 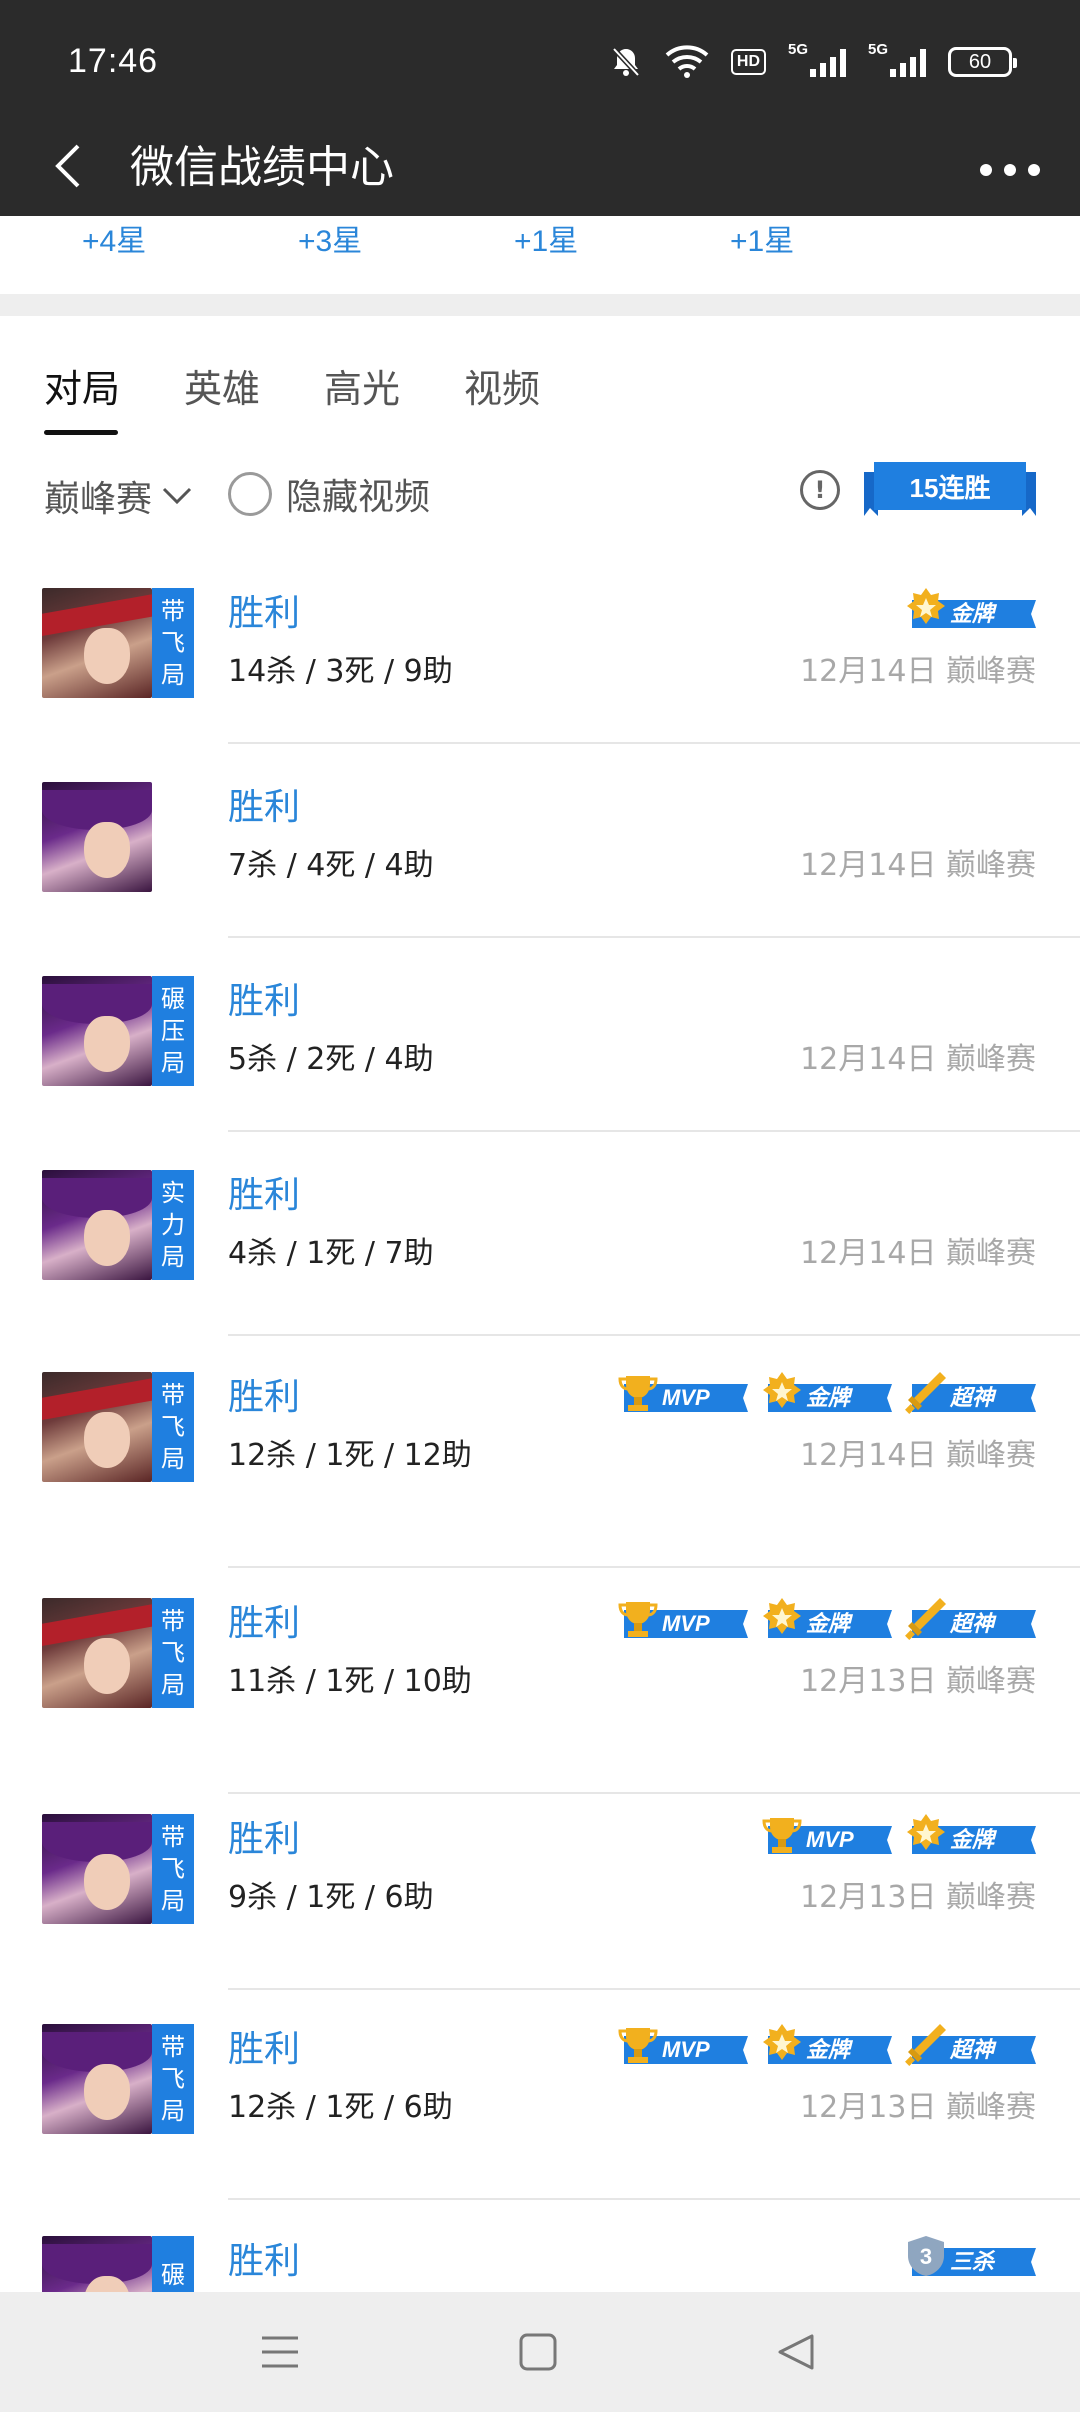 I want to click on signal-5g-icon-2: 5G, so click(x=897, y=59).